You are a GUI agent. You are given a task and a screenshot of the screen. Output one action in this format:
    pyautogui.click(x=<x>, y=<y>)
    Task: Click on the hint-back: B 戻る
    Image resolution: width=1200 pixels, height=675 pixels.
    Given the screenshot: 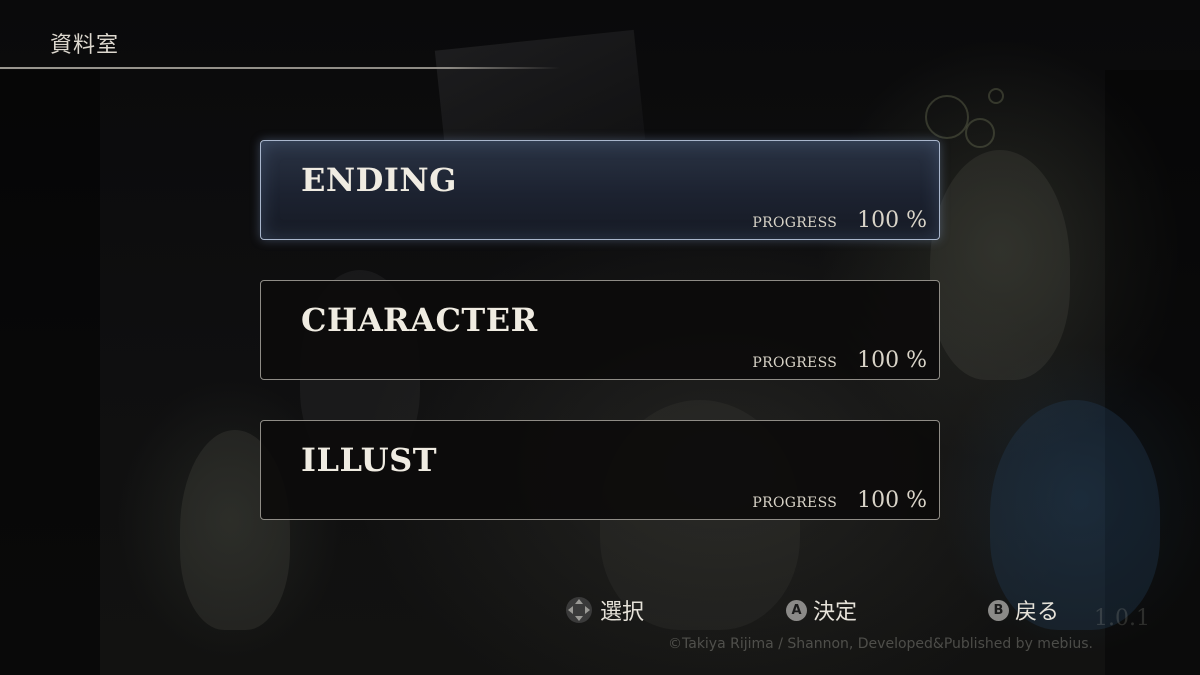 What is the action you would take?
    pyautogui.click(x=1023, y=610)
    